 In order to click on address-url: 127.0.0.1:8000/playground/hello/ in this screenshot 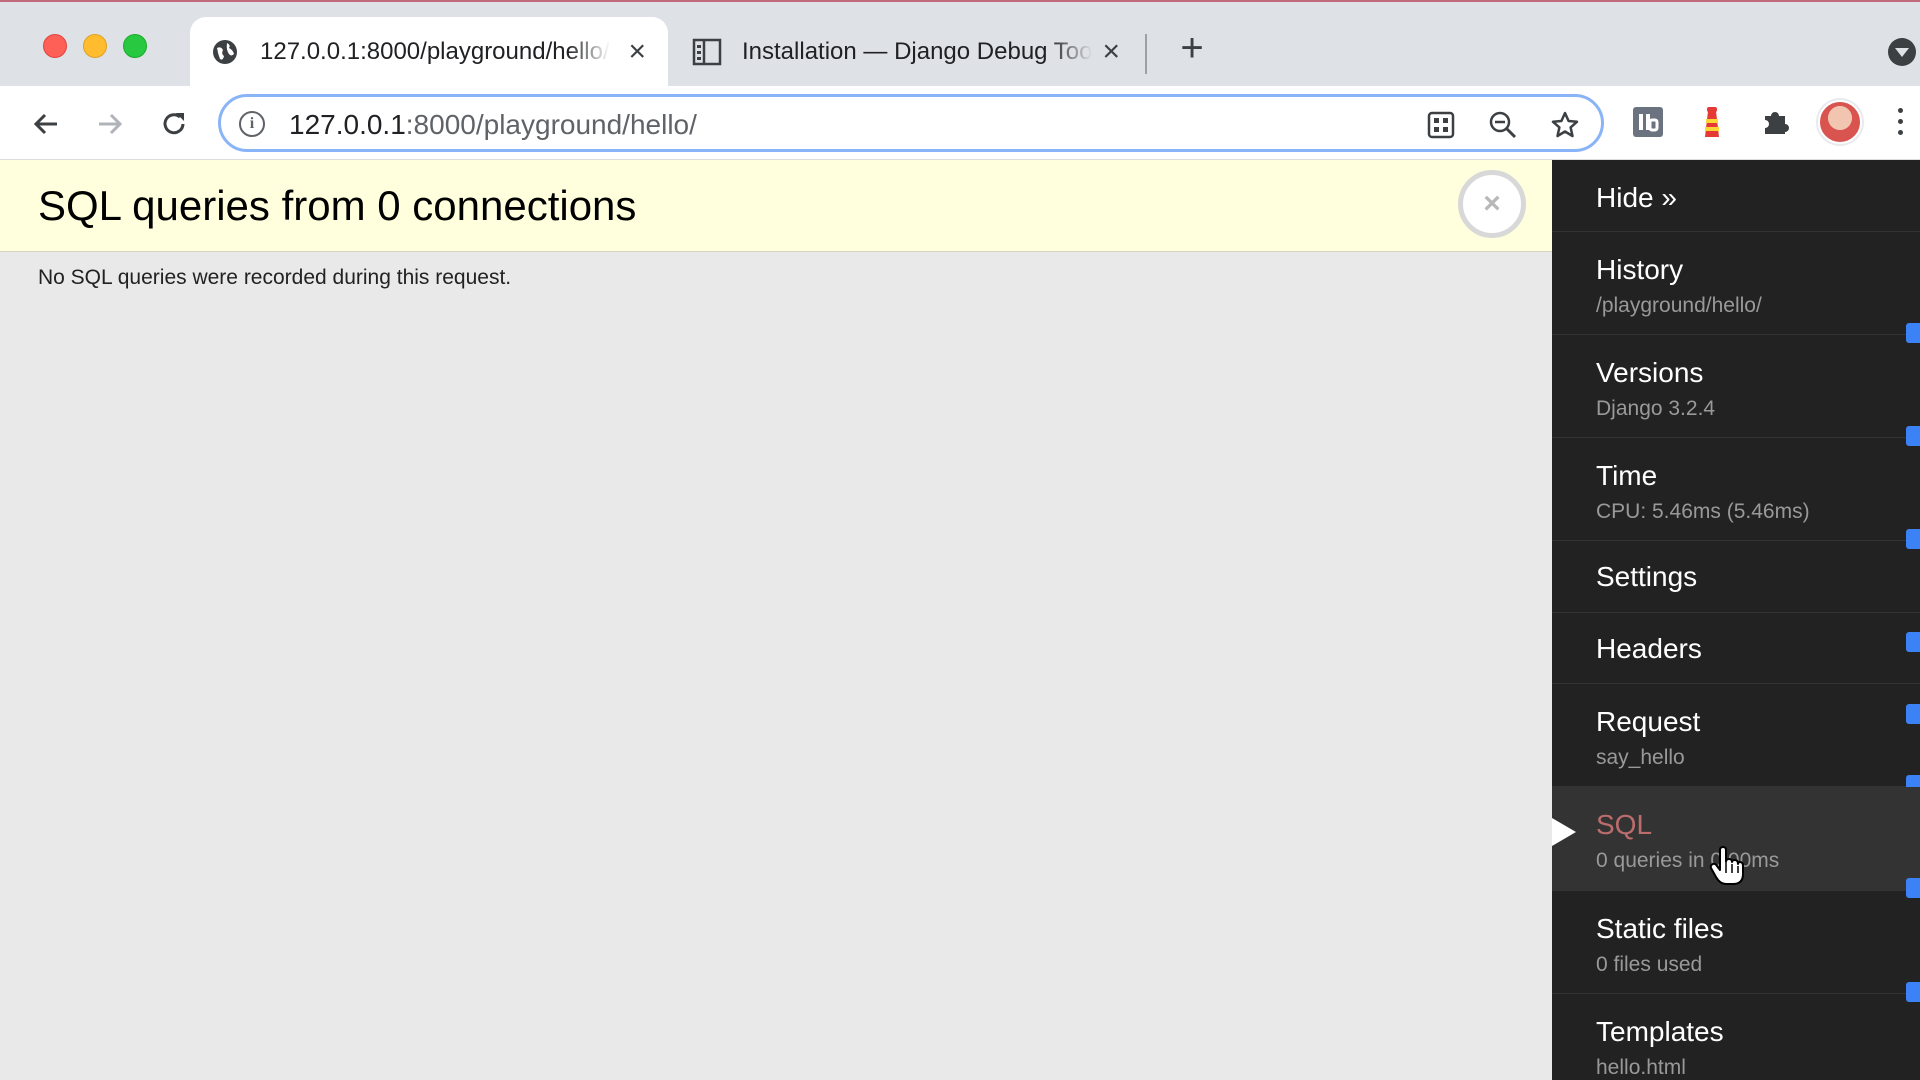, I will do `click(493, 125)`.